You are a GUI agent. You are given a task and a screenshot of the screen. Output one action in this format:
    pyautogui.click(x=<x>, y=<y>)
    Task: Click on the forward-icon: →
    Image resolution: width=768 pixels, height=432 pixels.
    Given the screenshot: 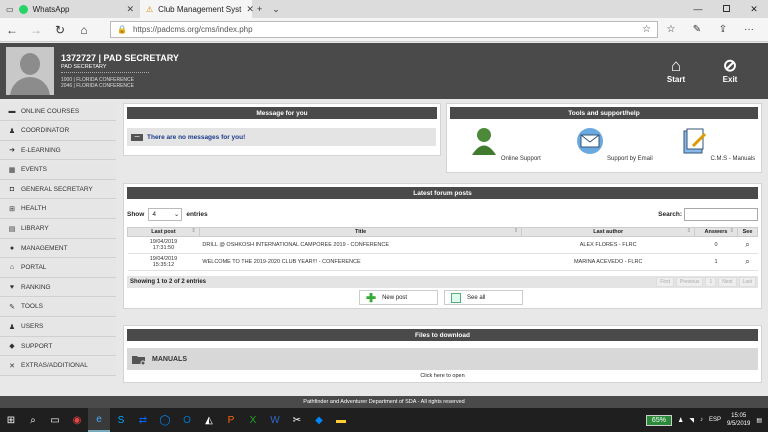 What is the action you would take?
    pyautogui.click(x=36, y=30)
    